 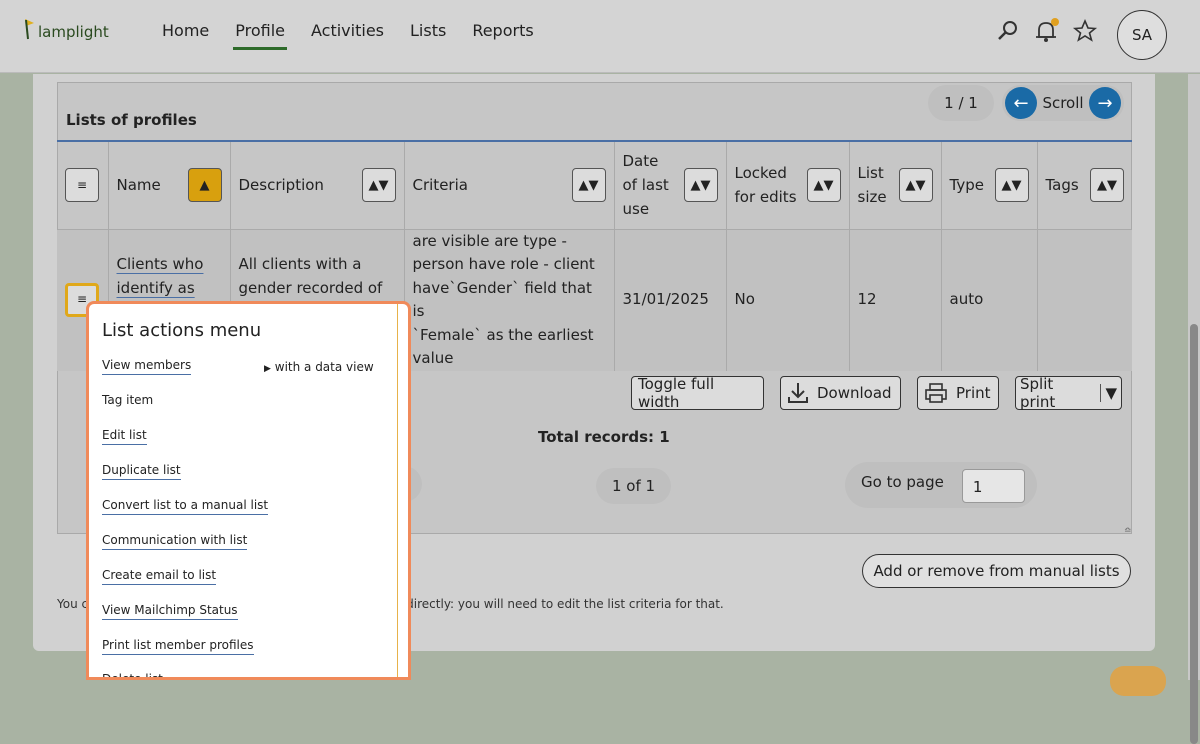 What do you see at coordinates (509, 185) in the screenshot?
I see `header-criteria: Criteria ▲▼` at bounding box center [509, 185].